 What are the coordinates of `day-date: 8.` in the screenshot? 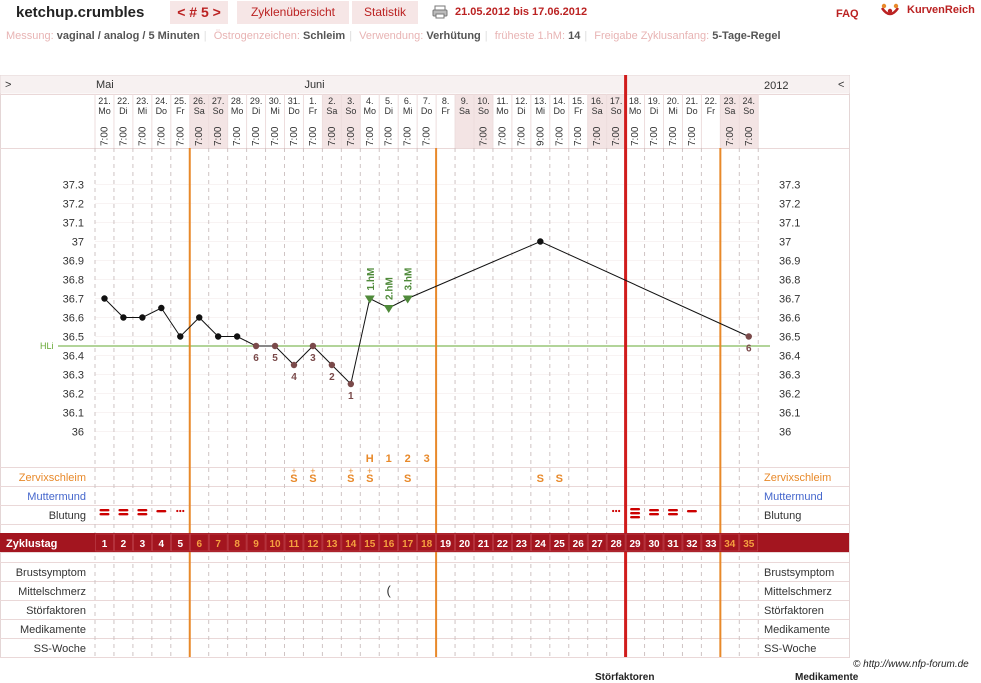 It's located at (446, 101).